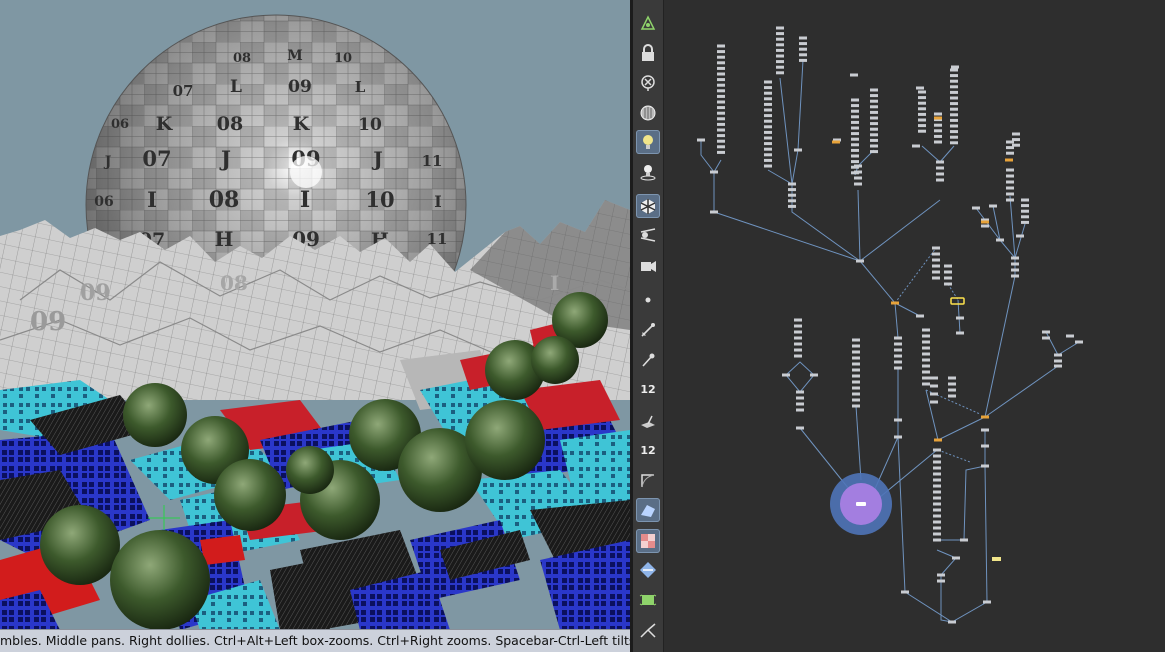 The height and width of the screenshot is (652, 1165). Describe the element at coordinates (648, 510) in the screenshot. I see `uv-display-button` at that location.